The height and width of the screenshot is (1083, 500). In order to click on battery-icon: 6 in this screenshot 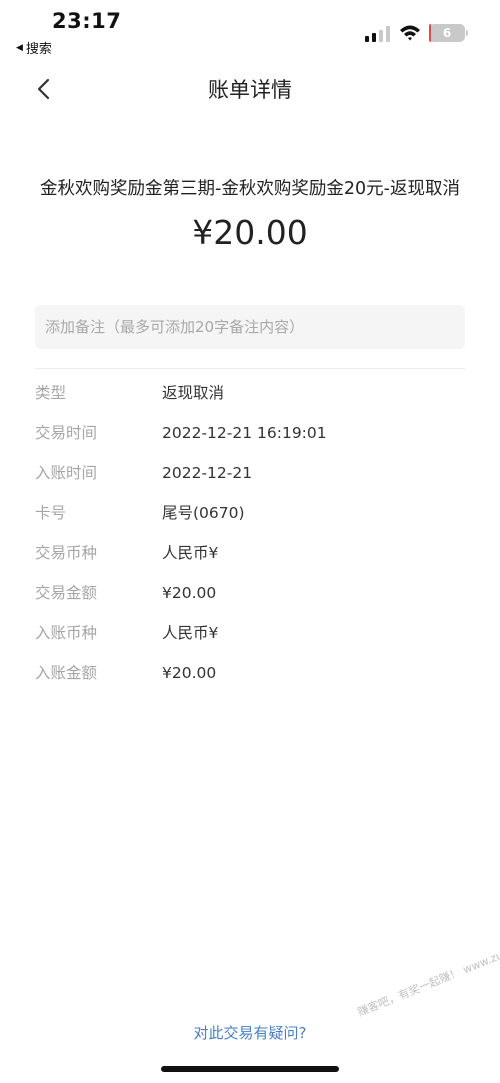, I will do `click(447, 33)`.